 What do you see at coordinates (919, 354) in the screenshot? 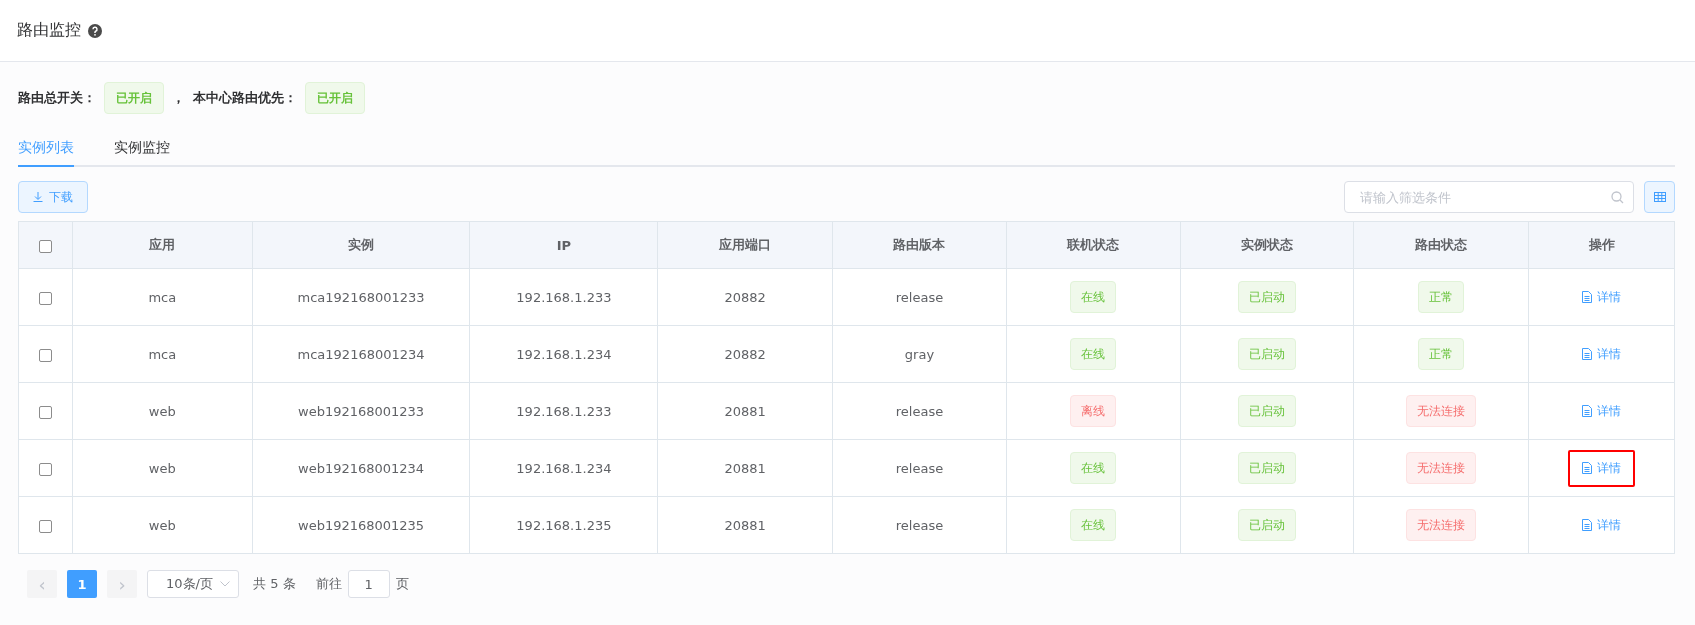
I see `table-cell: gray` at bounding box center [919, 354].